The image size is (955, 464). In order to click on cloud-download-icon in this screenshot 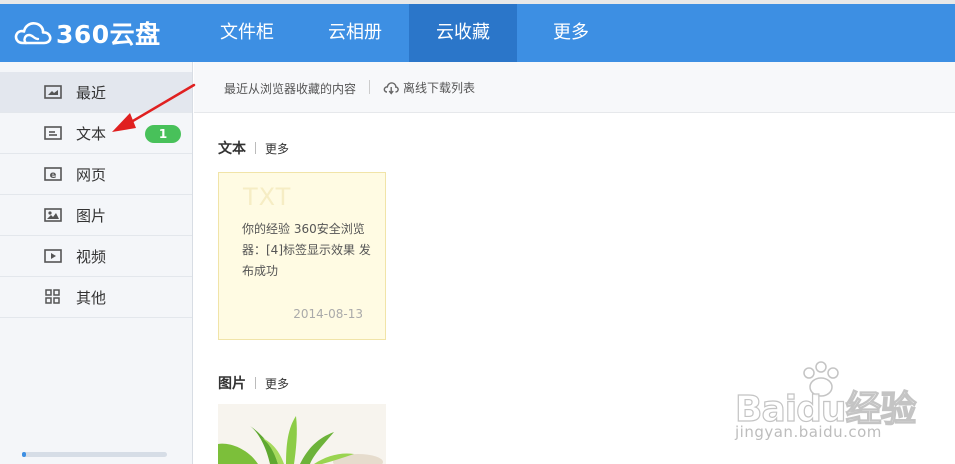, I will do `click(391, 88)`.